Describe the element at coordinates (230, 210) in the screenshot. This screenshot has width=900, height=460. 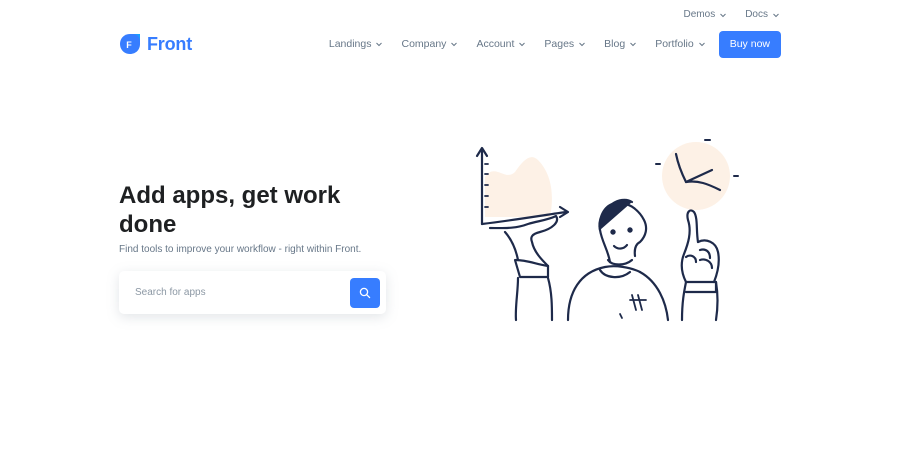
I see `hero-title: Add apps, get work done` at that location.